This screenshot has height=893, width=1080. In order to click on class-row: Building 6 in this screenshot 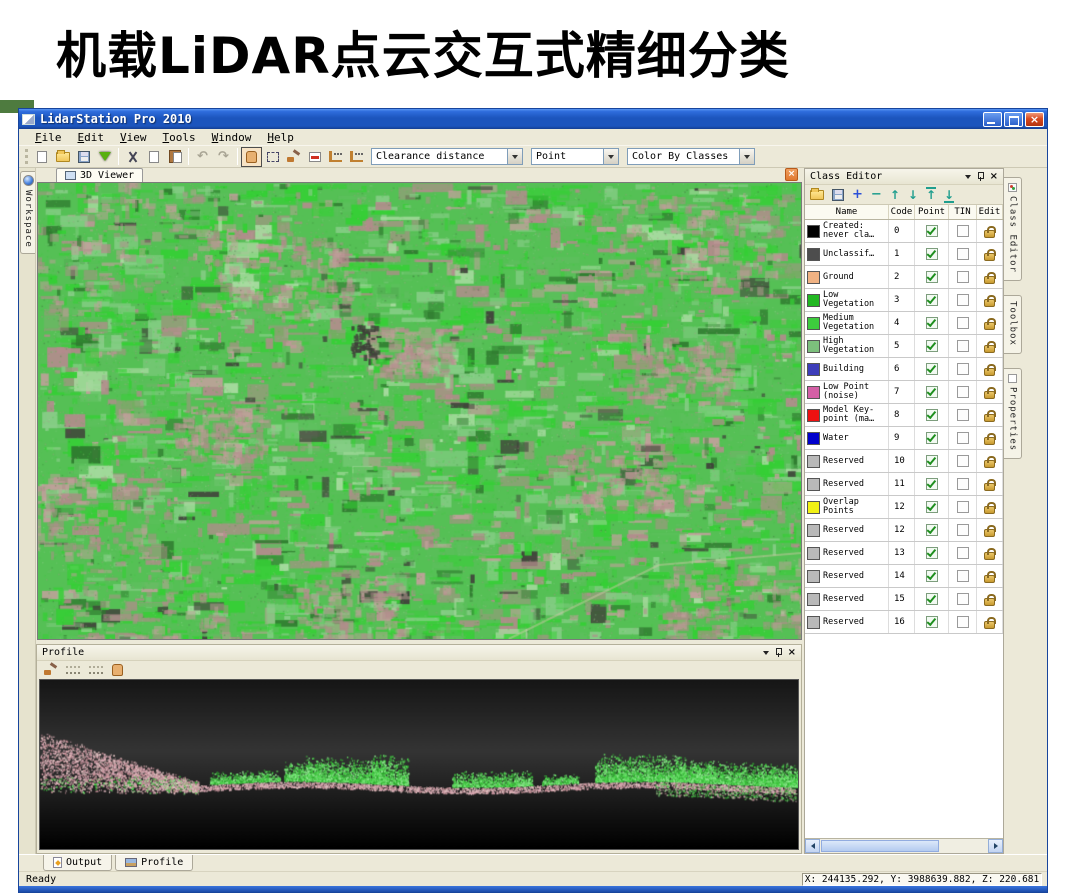, I will do `click(904, 369)`.